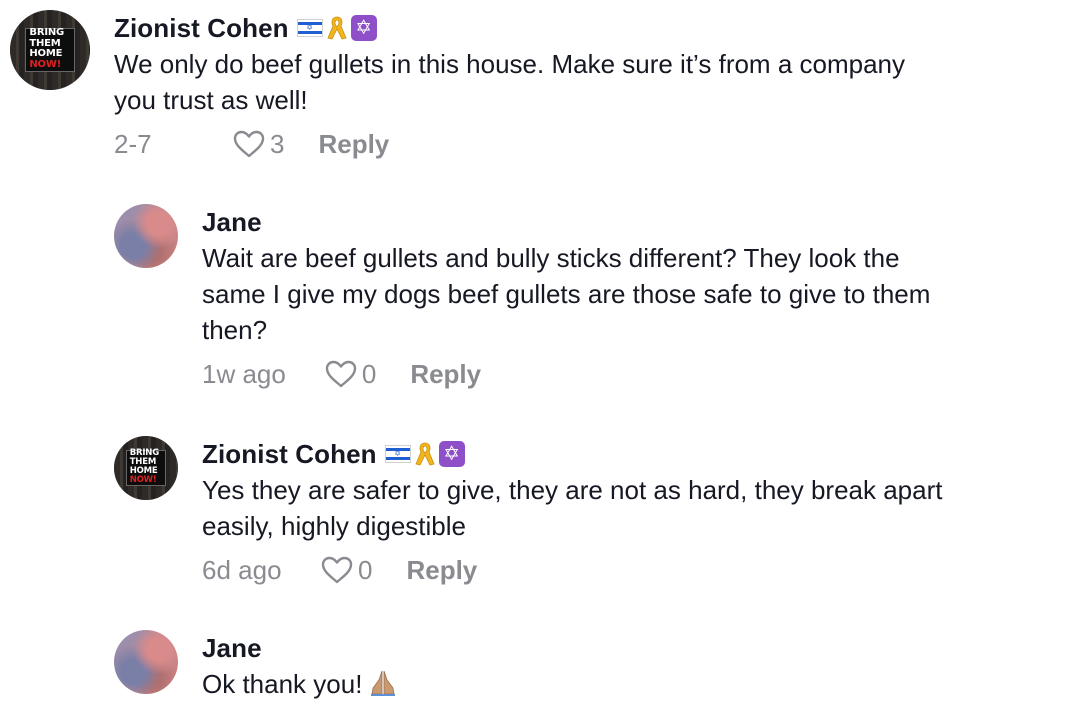 Image resolution: width=1070 pixels, height=710 pixels. I want to click on like-count: 3, so click(277, 143).